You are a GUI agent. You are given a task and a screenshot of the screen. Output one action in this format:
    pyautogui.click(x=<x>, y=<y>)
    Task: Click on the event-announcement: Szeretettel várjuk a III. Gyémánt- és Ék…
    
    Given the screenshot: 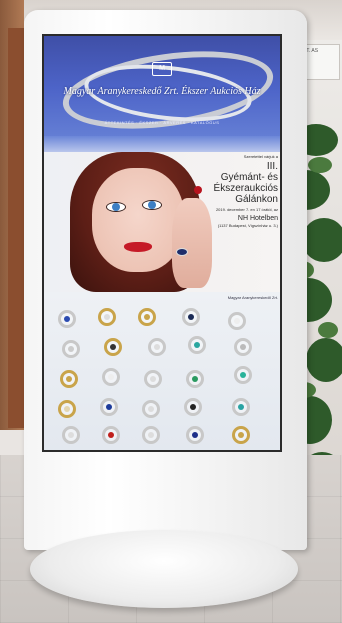 What is the action you would take?
    pyautogui.click(x=234, y=191)
    